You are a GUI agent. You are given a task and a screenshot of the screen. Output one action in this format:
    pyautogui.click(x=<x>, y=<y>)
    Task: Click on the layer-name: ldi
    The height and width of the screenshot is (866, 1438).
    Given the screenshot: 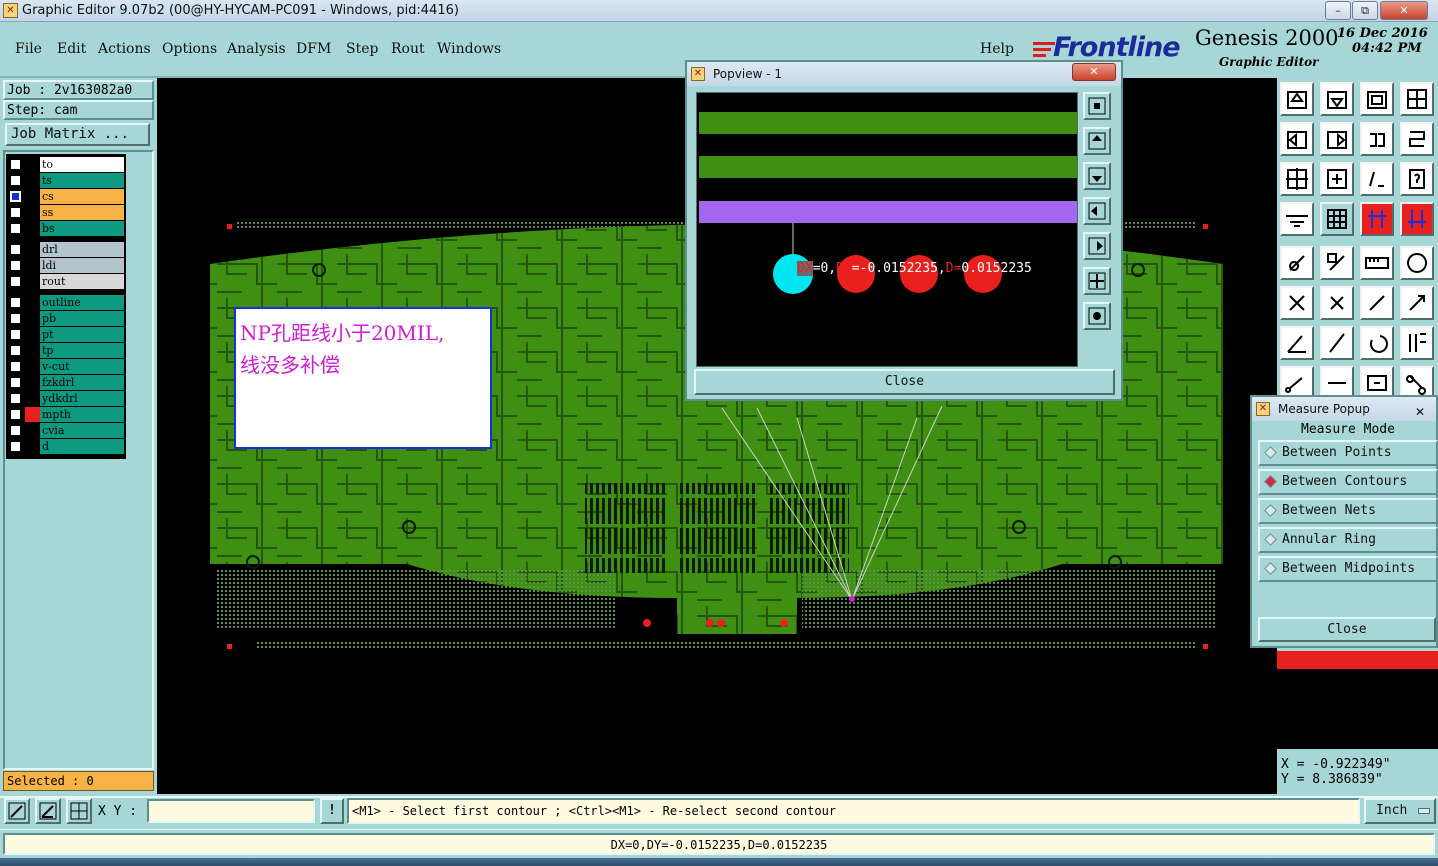 What is the action you would take?
    pyautogui.click(x=82, y=265)
    